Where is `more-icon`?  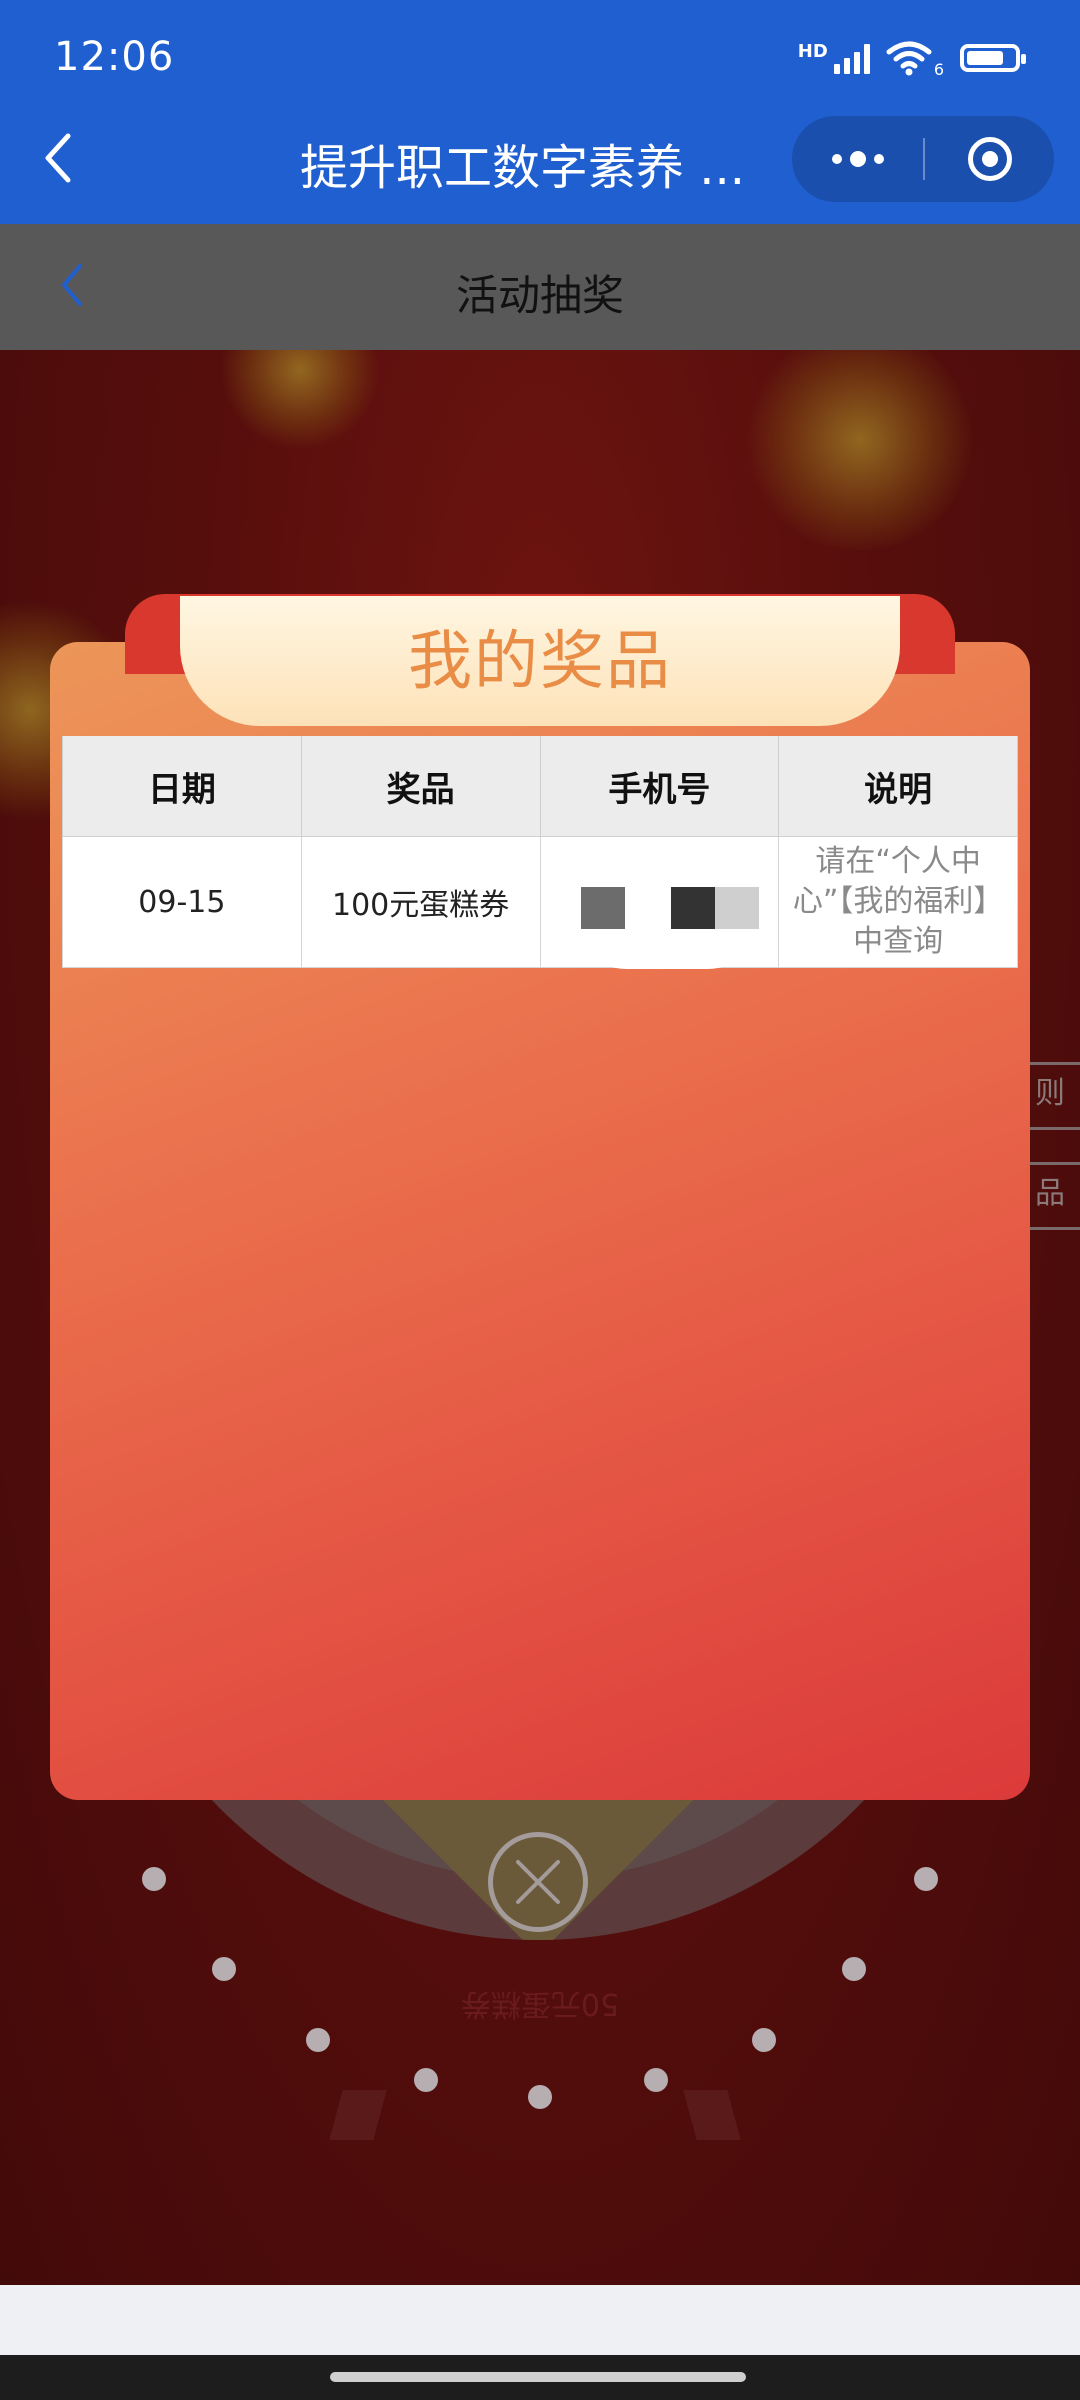 more-icon is located at coordinates (858, 159).